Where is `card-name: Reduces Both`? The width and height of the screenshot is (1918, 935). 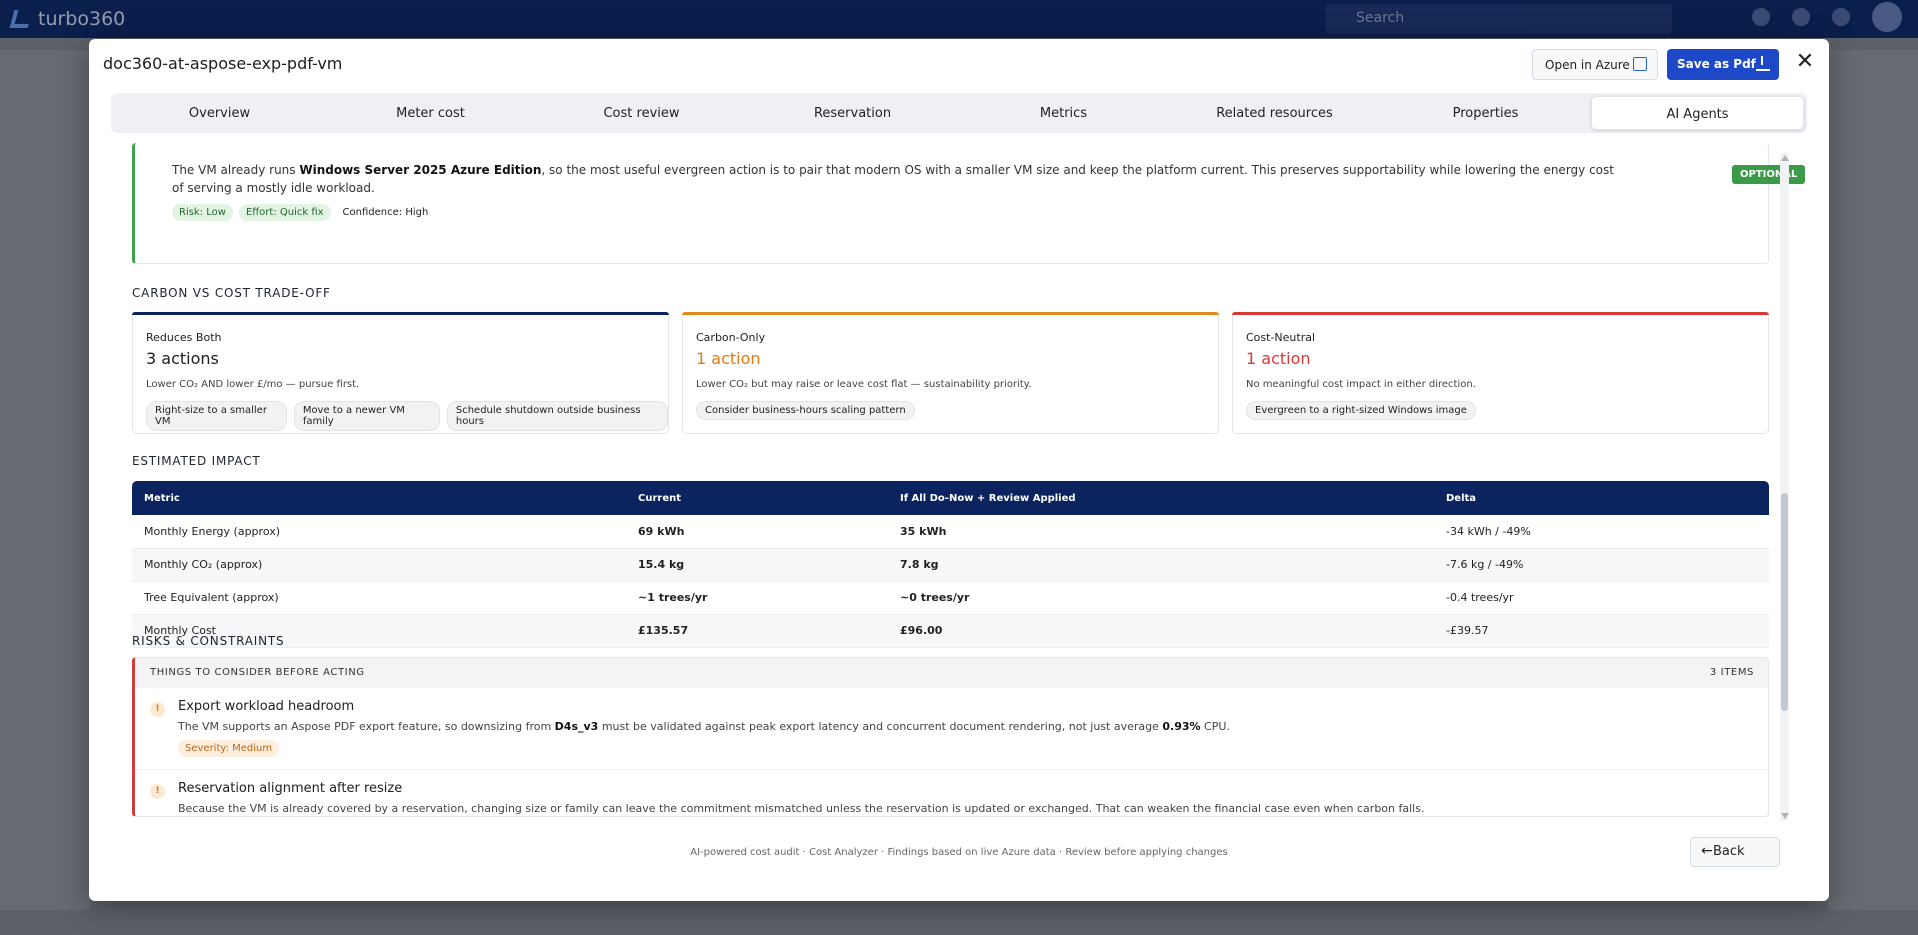 card-name: Reduces Both is located at coordinates (184, 337).